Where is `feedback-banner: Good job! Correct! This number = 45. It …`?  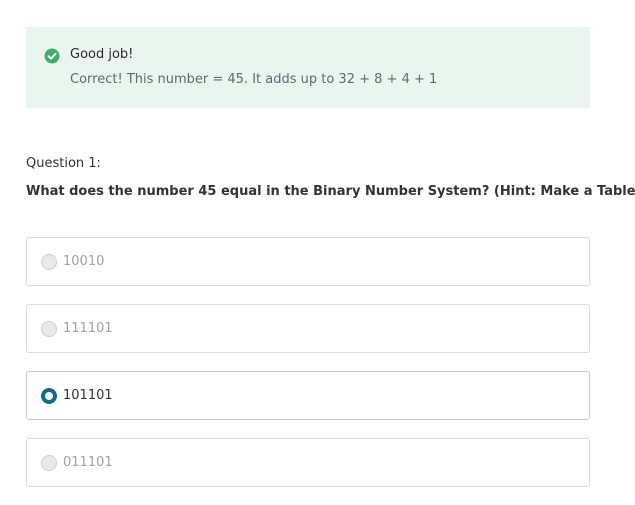 feedback-banner: Good job! Correct! This number = 45. It … is located at coordinates (308, 67).